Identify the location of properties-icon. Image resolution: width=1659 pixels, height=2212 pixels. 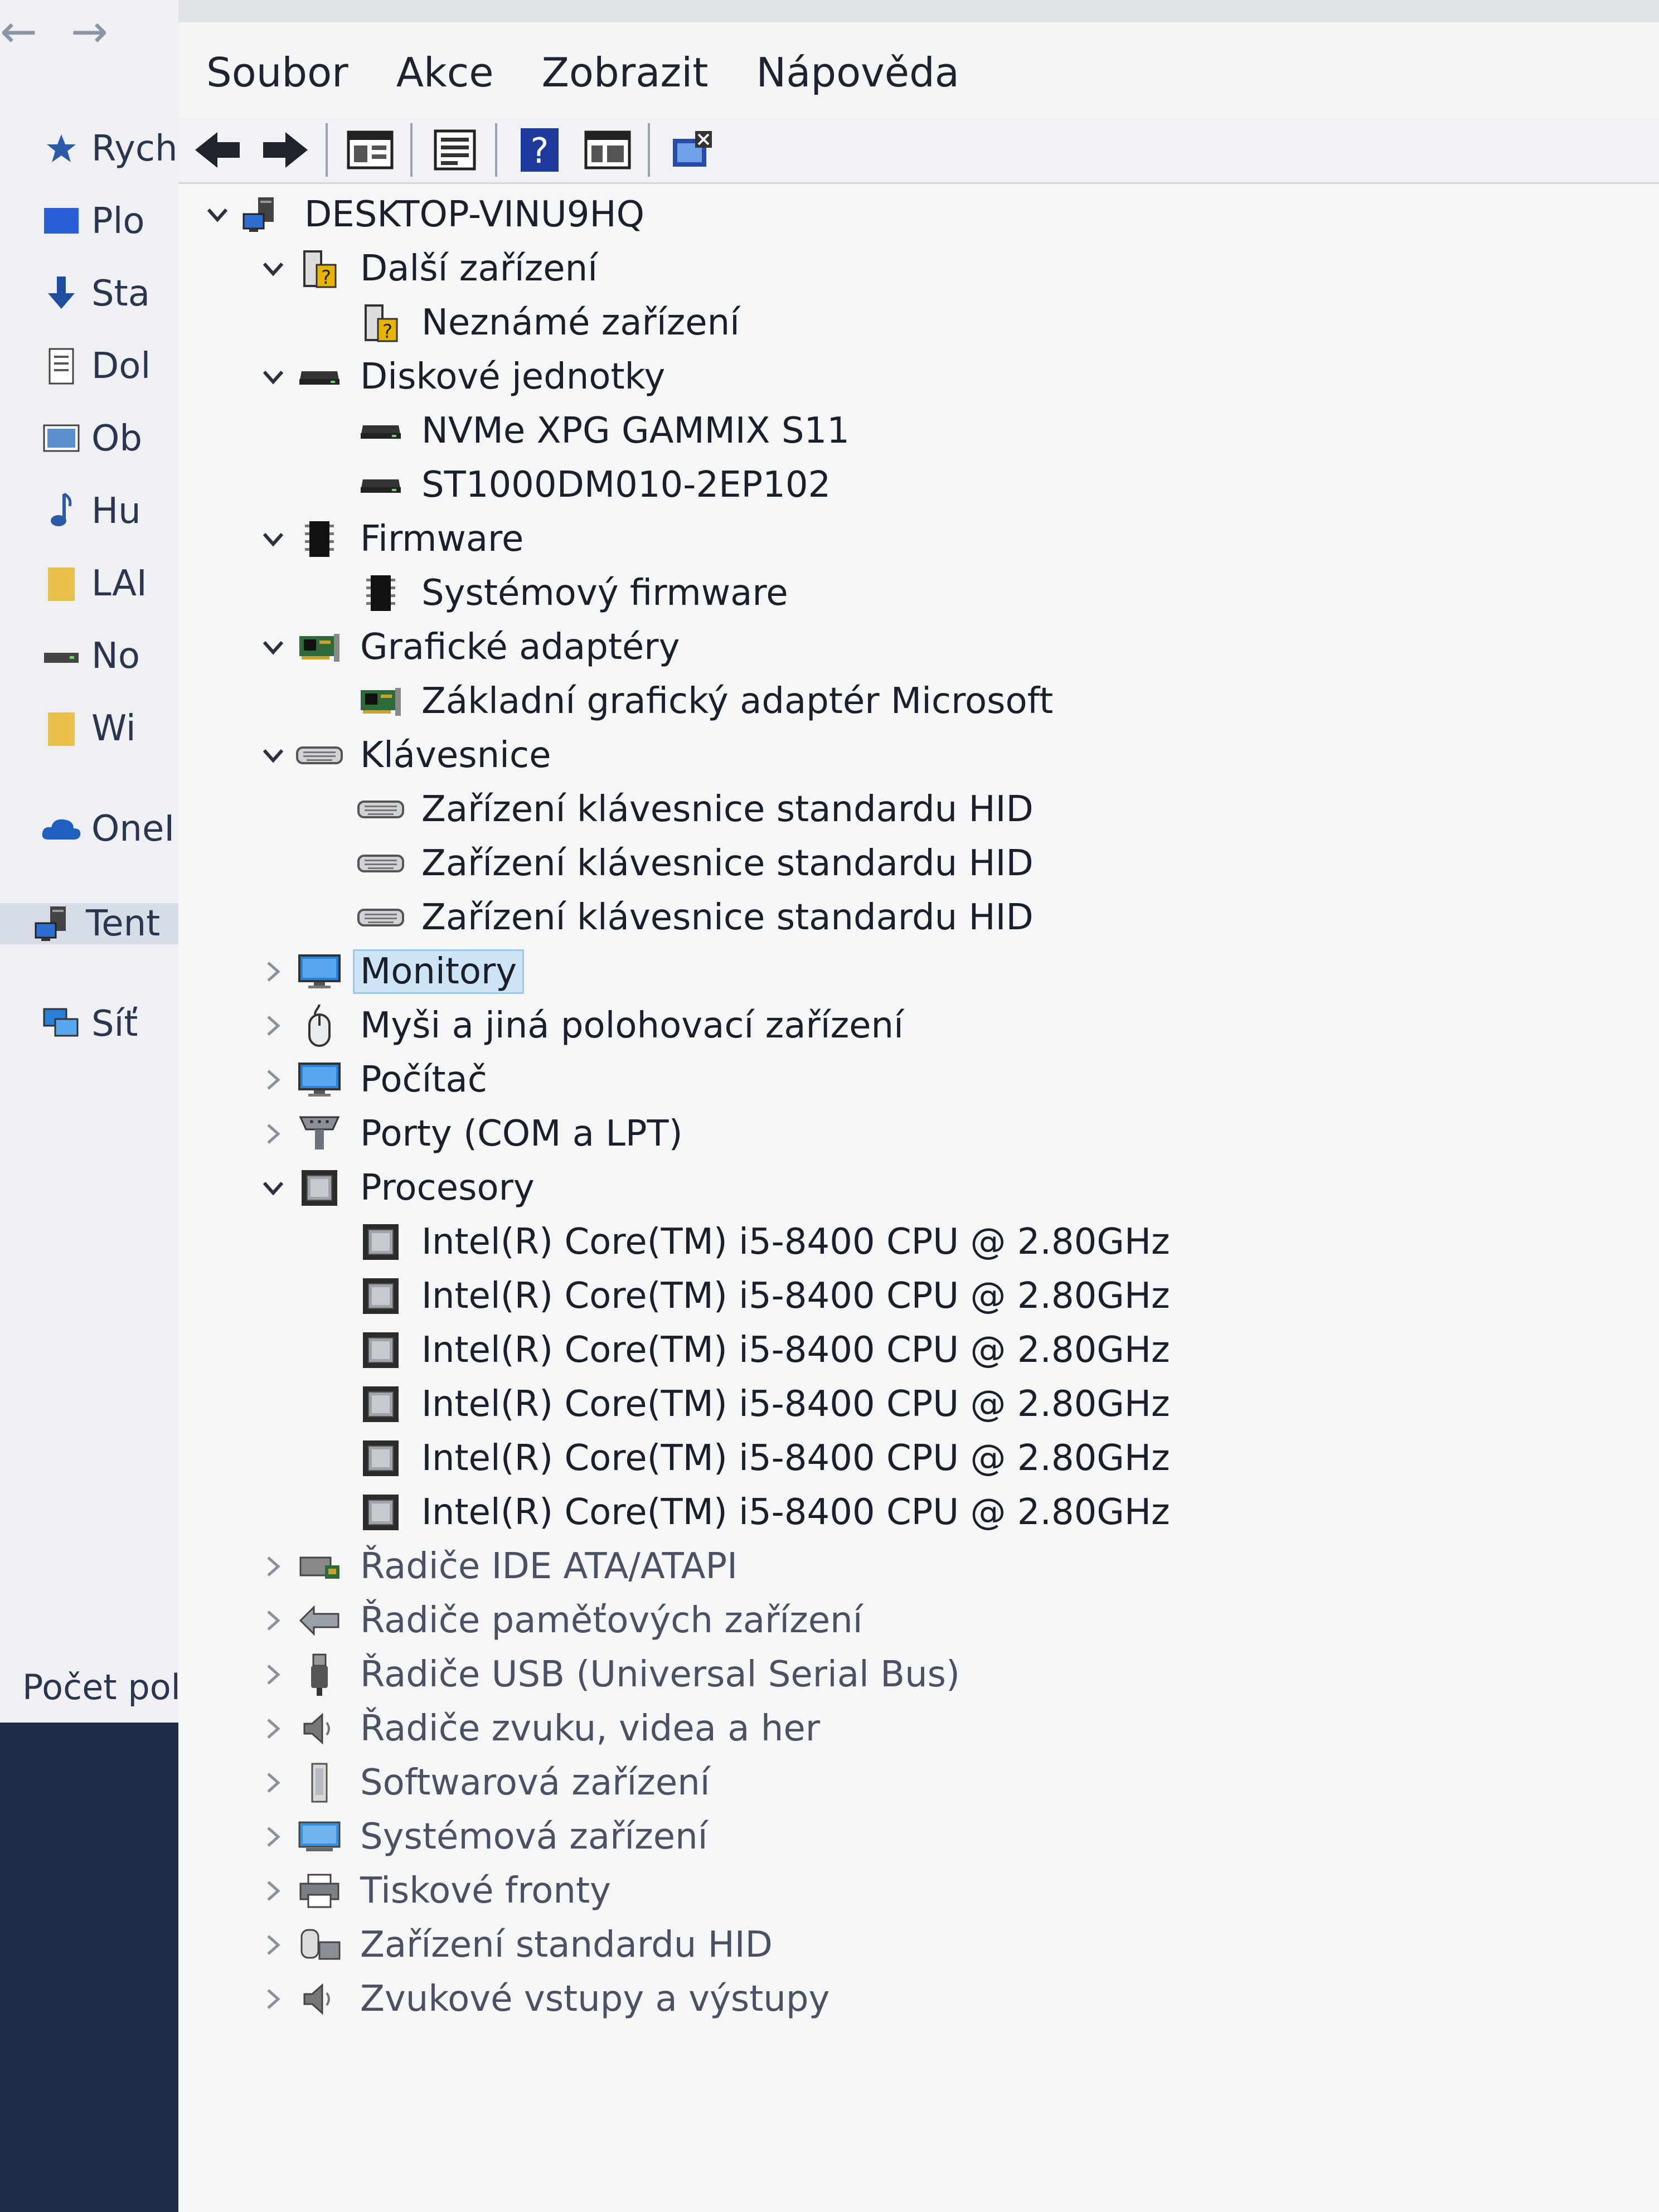
(370, 150).